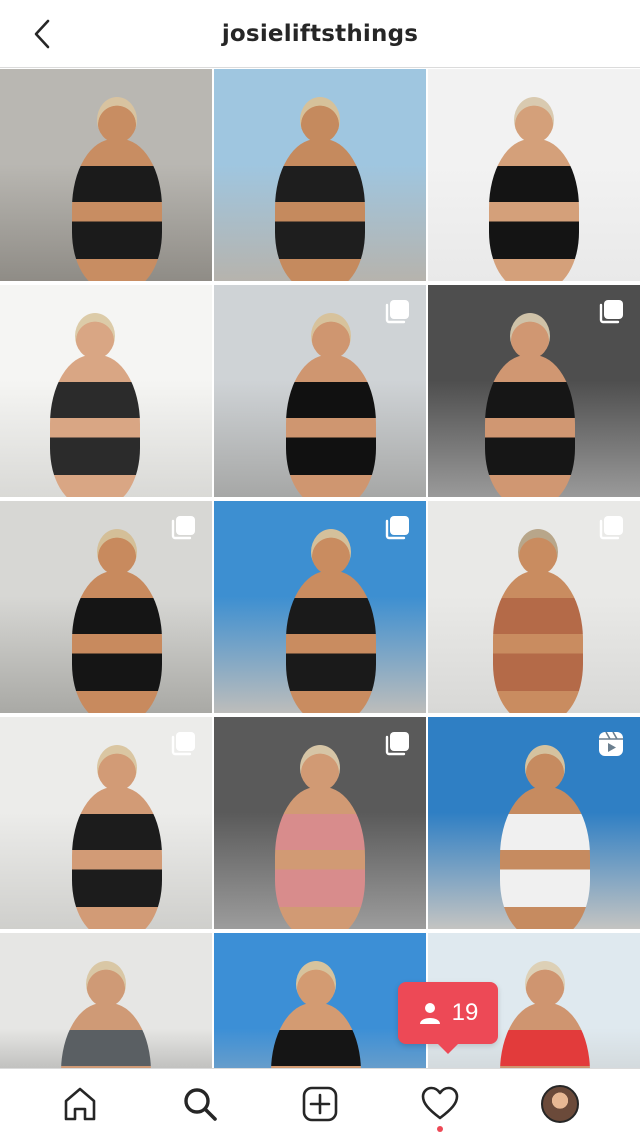  I want to click on nav-new-post, so click(320, 1104).